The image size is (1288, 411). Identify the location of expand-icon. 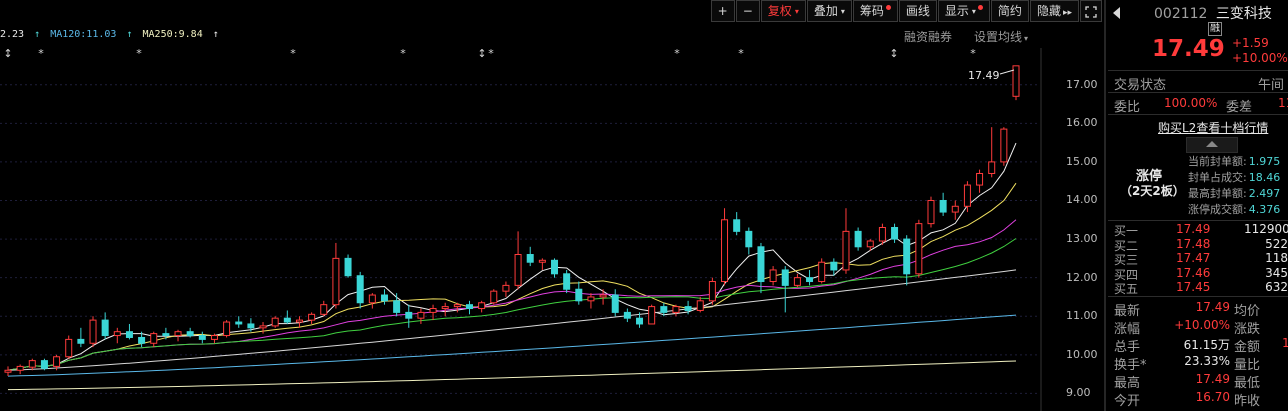
(1091, 11).